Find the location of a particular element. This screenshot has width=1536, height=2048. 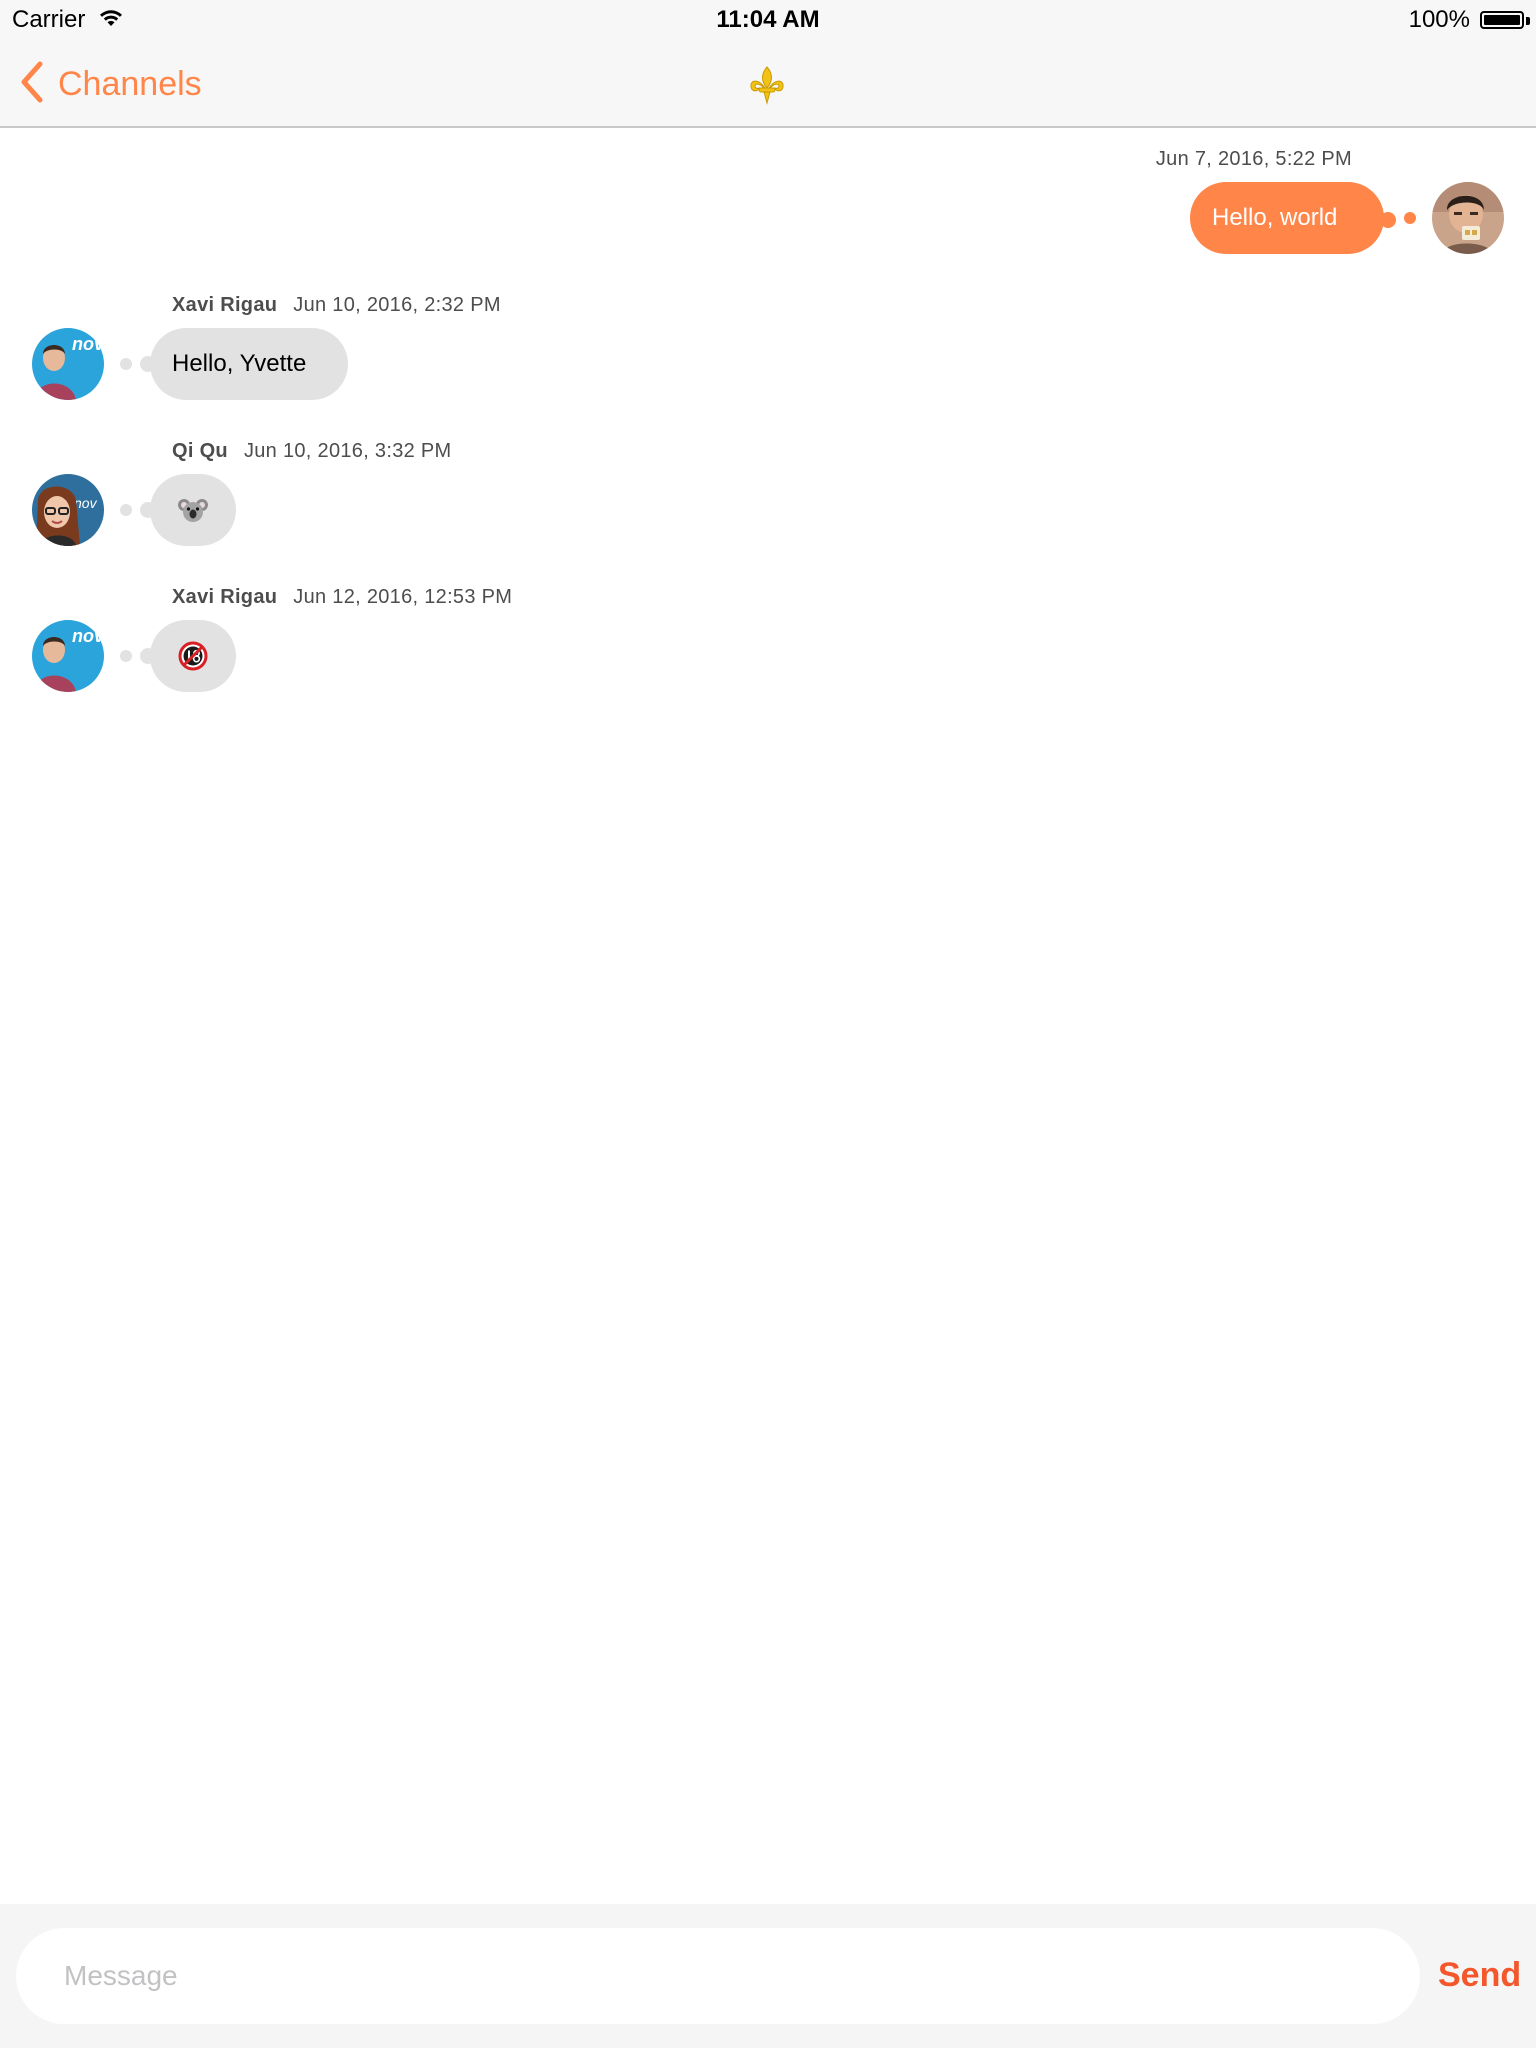

battery-nub is located at coordinates (1528, 21).